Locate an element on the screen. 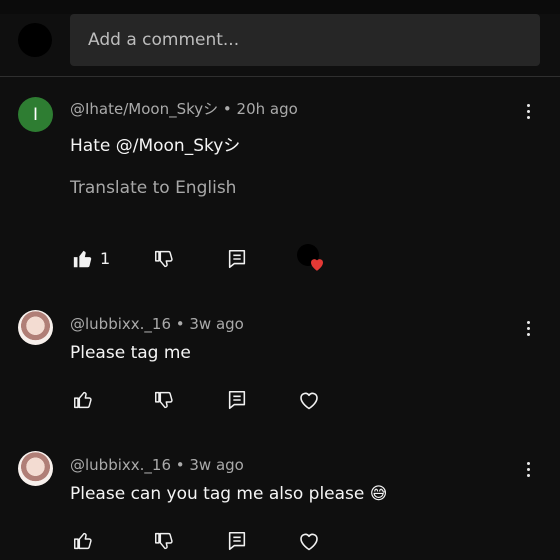  comment-text: Hate @/Moon_Skyシ is located at coordinates (155, 146).